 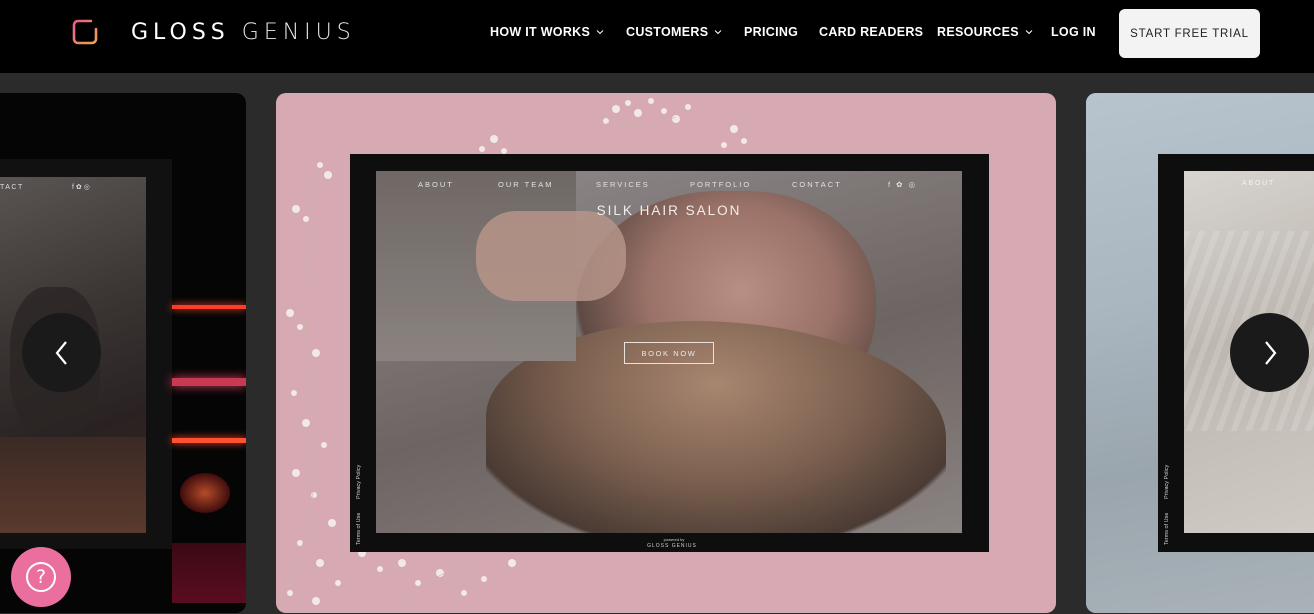 I want to click on nav-label: PRICING, so click(x=771, y=32).